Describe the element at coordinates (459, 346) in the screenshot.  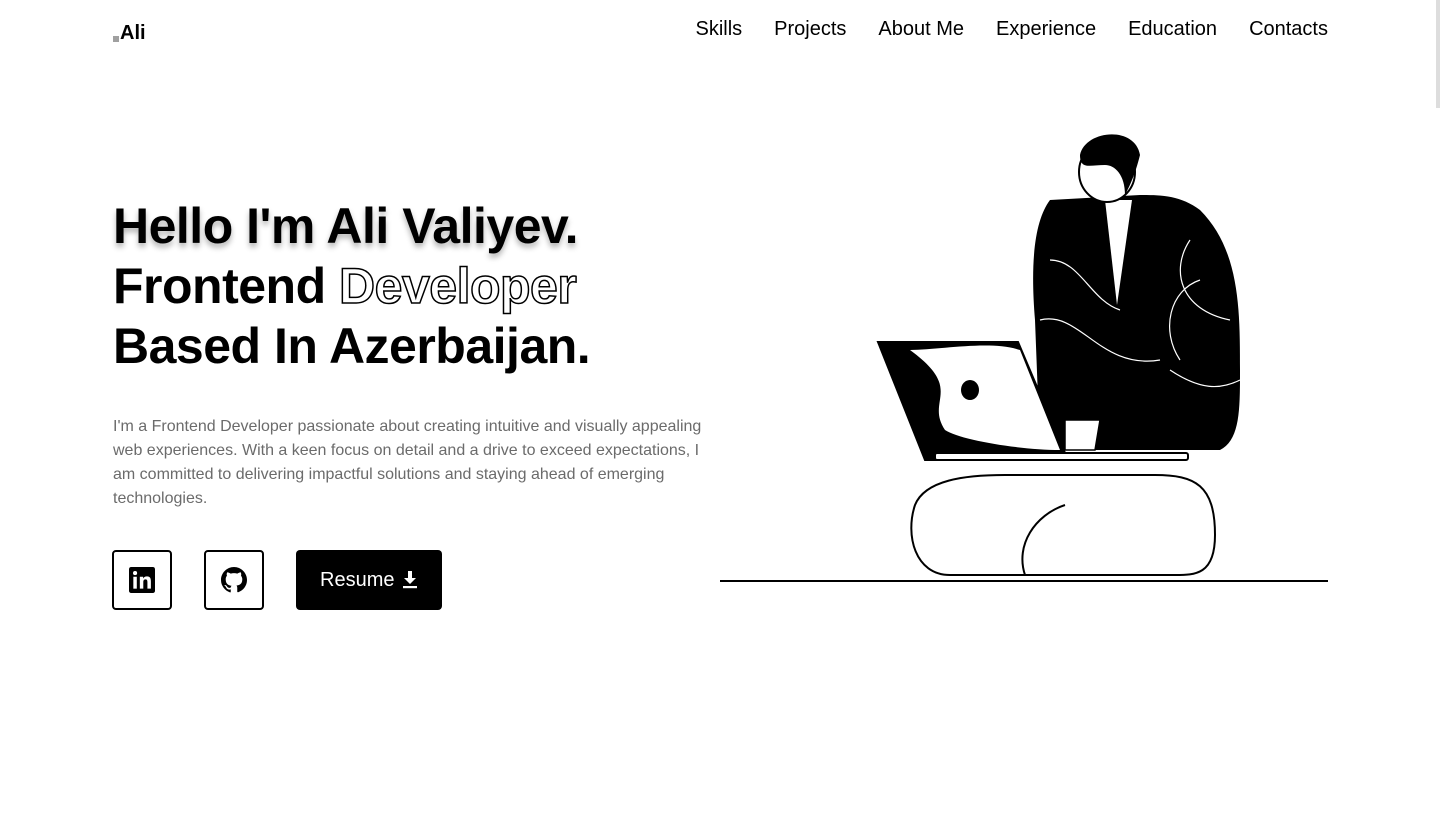
I see `hero-location-b: Azerbaijan.` at that location.